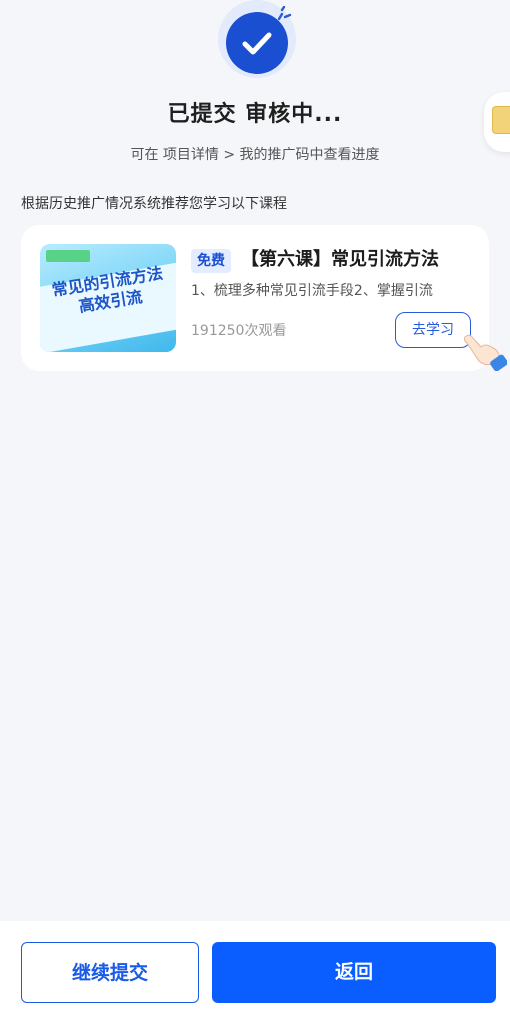 The image size is (510, 1024). What do you see at coordinates (354, 972) in the screenshot?
I see `back-button: 返回` at bounding box center [354, 972].